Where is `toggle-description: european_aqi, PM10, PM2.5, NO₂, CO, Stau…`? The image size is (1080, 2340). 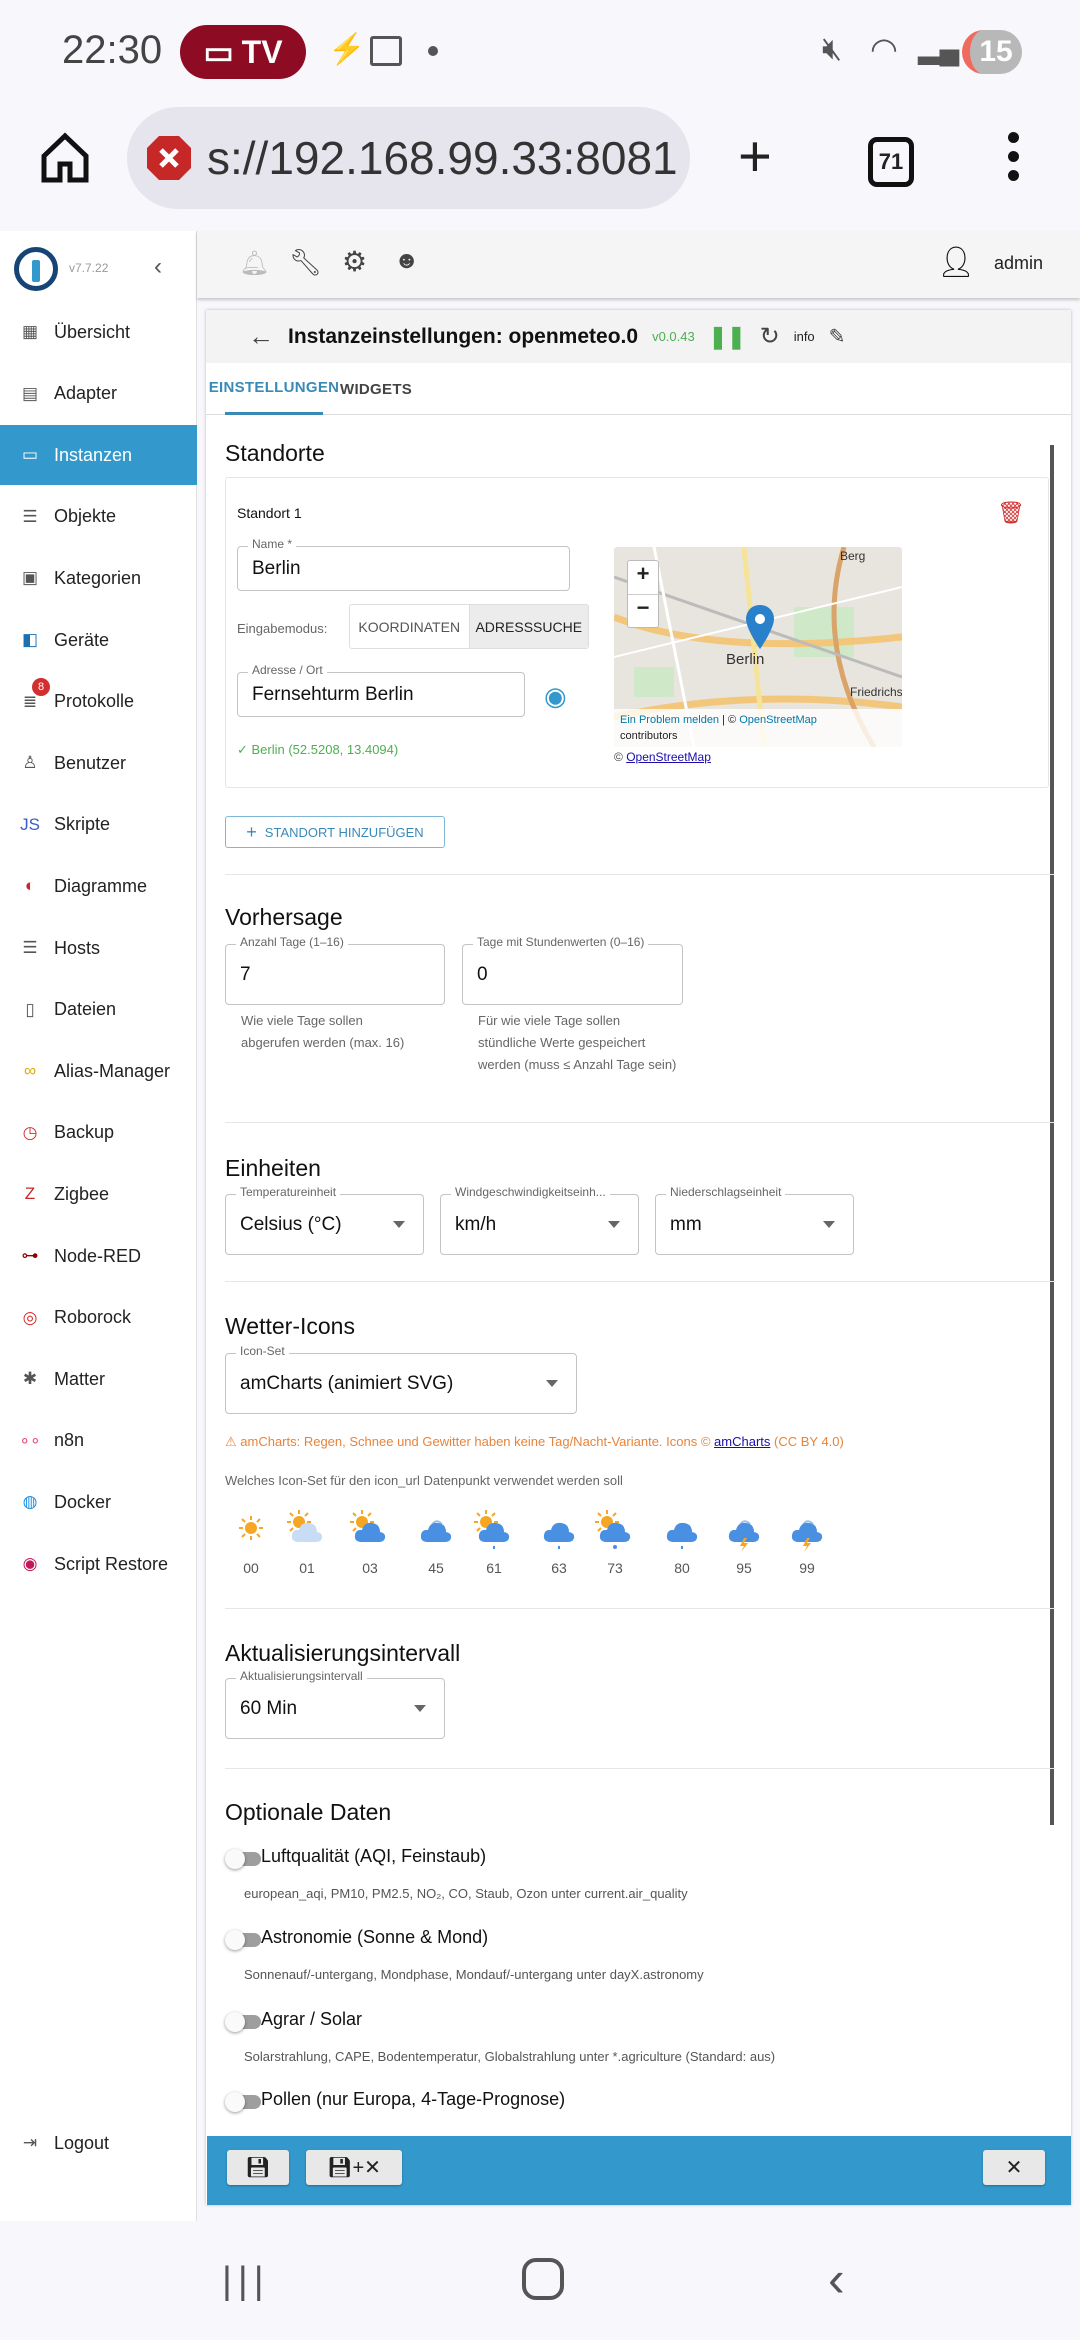
toggle-description: european_aqi, PM10, PM2.5, NO₂, CO, Stau… is located at coordinates (466, 1893).